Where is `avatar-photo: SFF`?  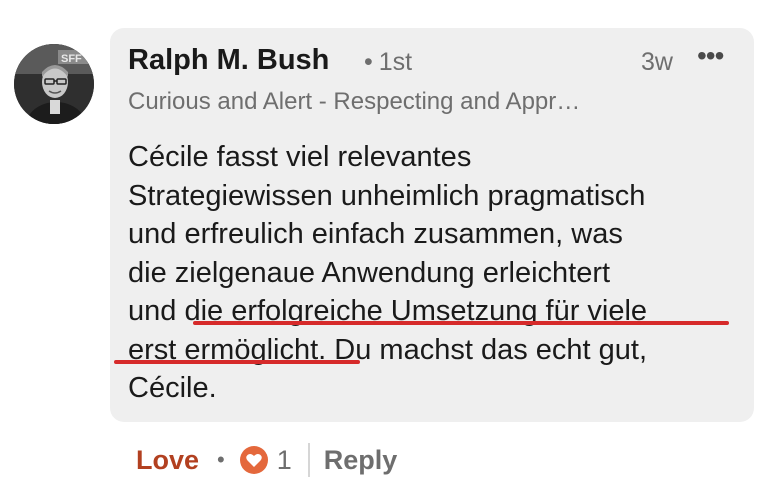
avatar-photo: SFF is located at coordinates (54, 84).